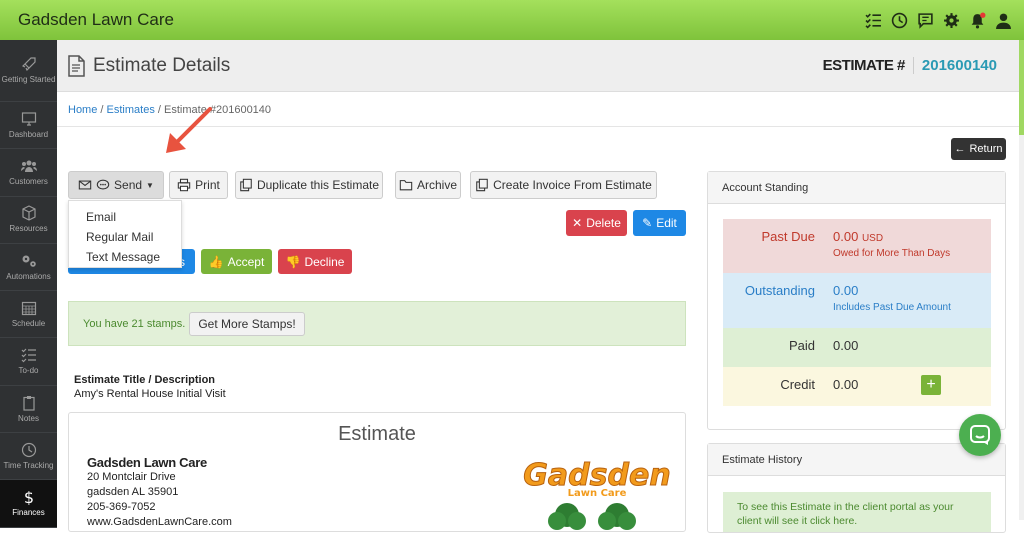 This screenshot has height=533, width=1024. What do you see at coordinates (801, 345) in the screenshot?
I see `paid-label: Paid` at bounding box center [801, 345].